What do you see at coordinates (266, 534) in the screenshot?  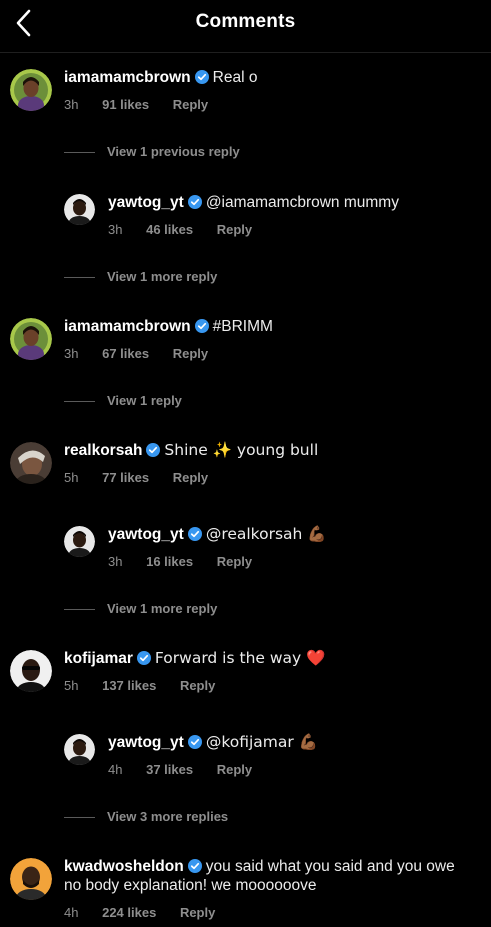 I see `comment-text: @realkorsah 💪🏾` at bounding box center [266, 534].